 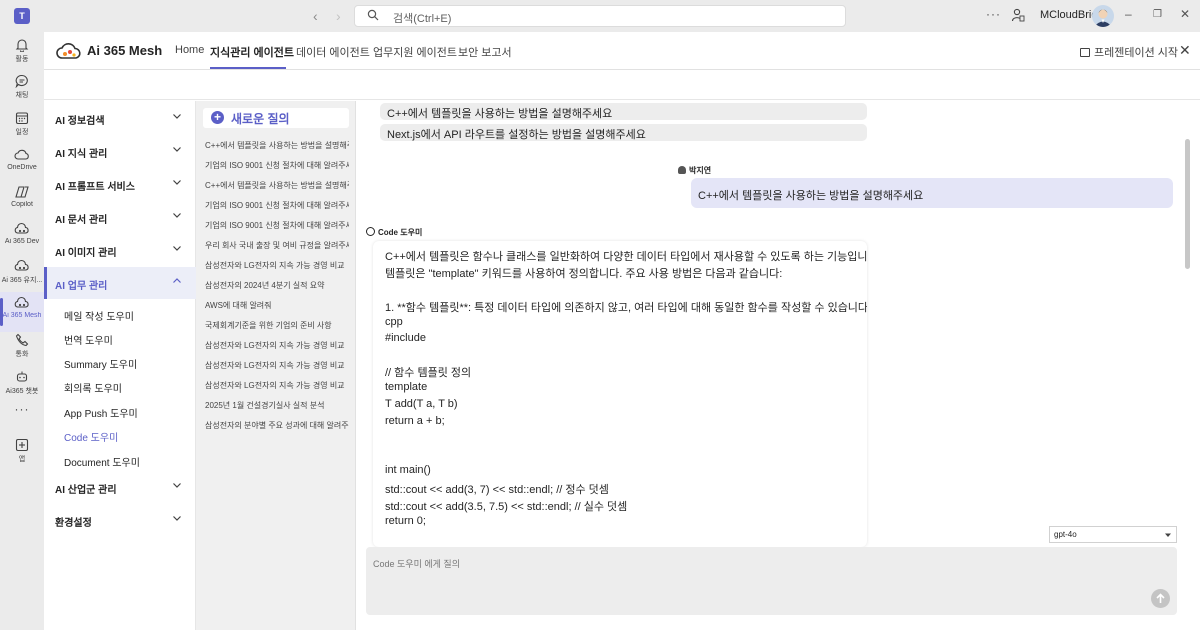 What do you see at coordinates (22, 167) in the screenshot?
I see `rail-label: OneDrive` at bounding box center [22, 167].